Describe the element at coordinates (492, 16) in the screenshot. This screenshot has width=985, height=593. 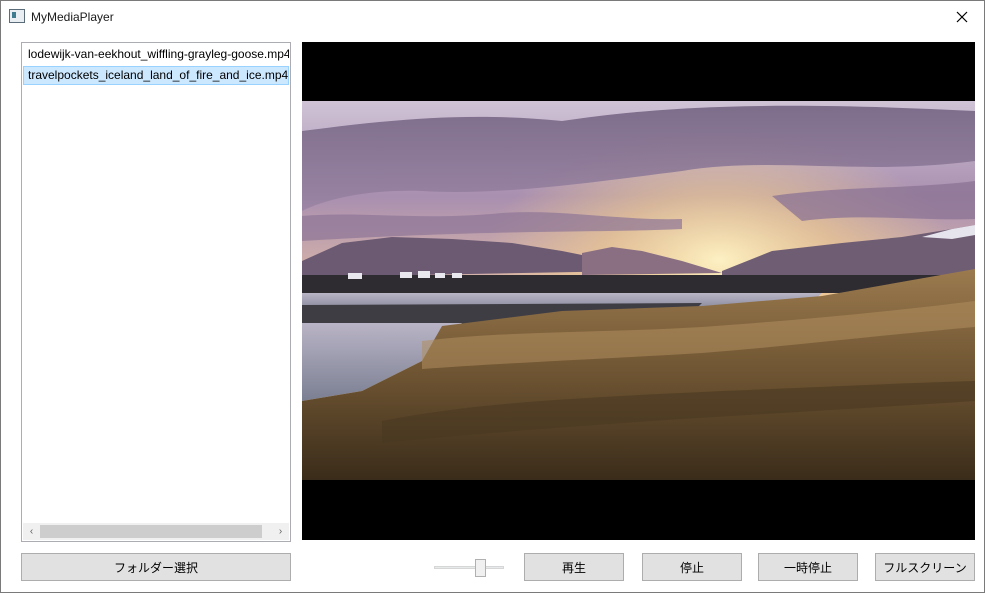
I see `title-bar: MyMediaPlayer` at that location.